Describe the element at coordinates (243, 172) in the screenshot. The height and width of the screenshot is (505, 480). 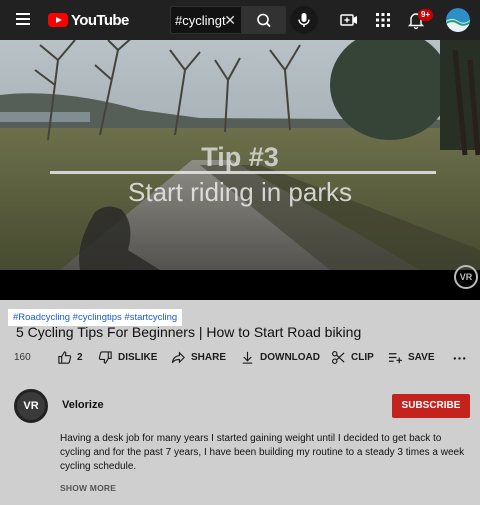
I see `caption-divider` at that location.